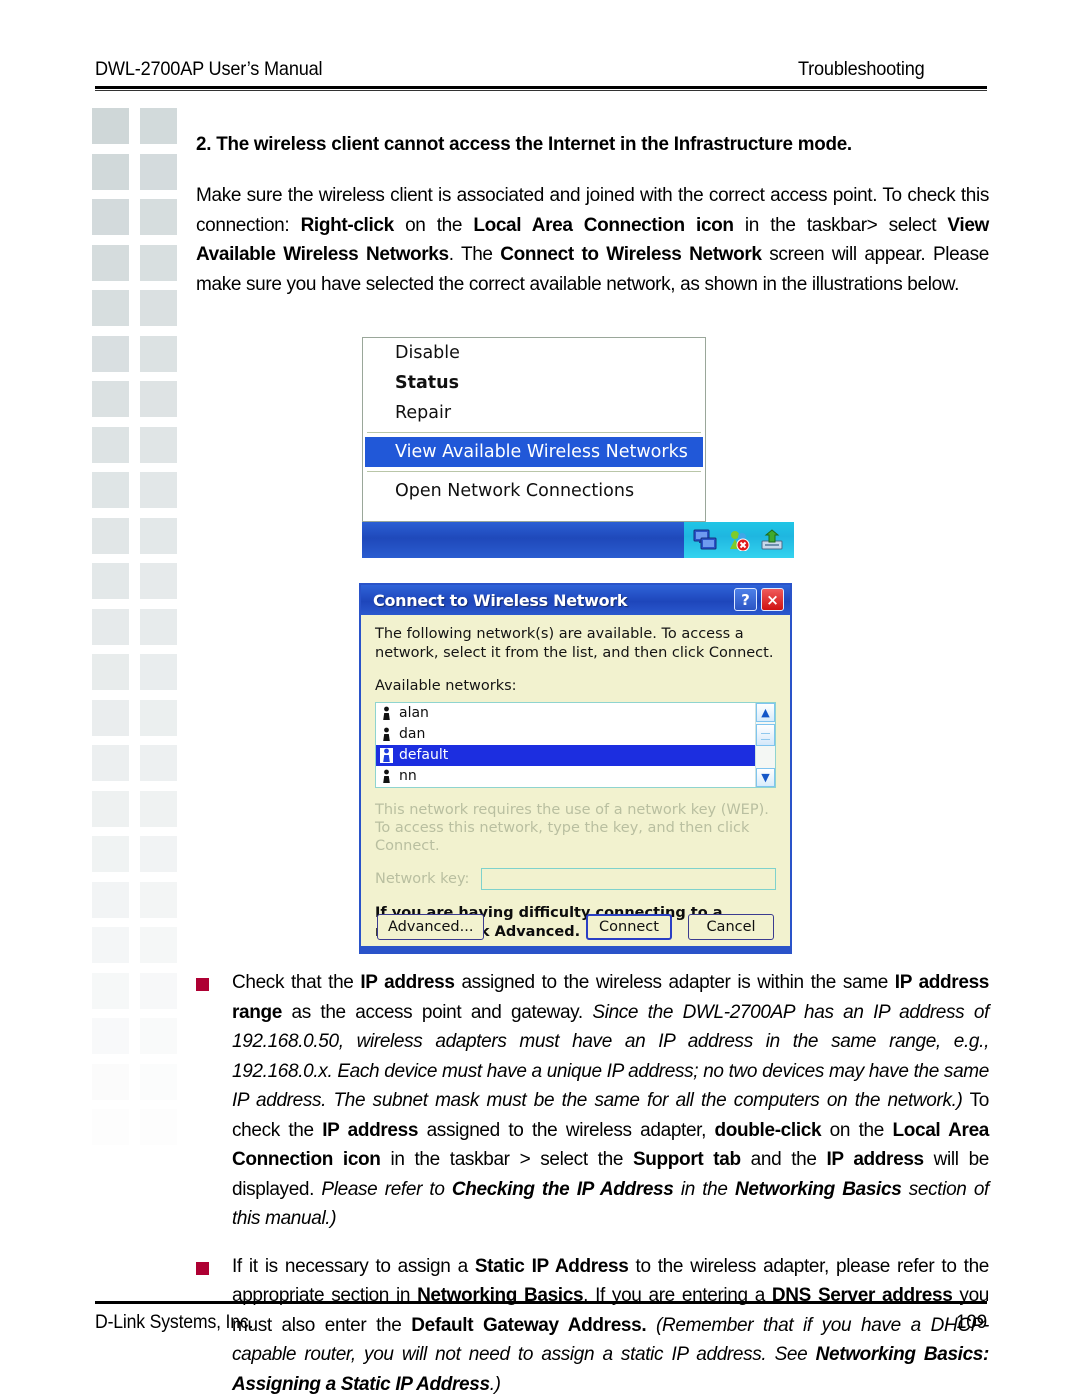 This screenshot has width=1080, height=1399. What do you see at coordinates (534, 491) in the screenshot?
I see `menu-item-open-network-connections: Open Network Connections` at bounding box center [534, 491].